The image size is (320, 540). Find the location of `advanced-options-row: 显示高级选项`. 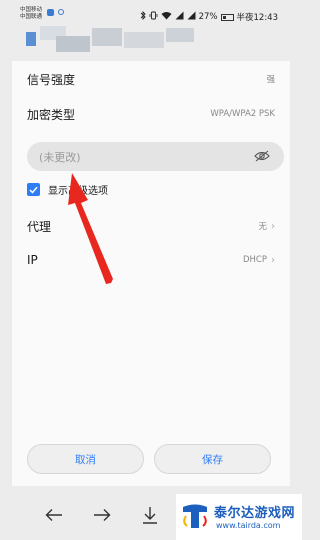

advanced-options-row: 显示高级选项 is located at coordinates (67, 189).